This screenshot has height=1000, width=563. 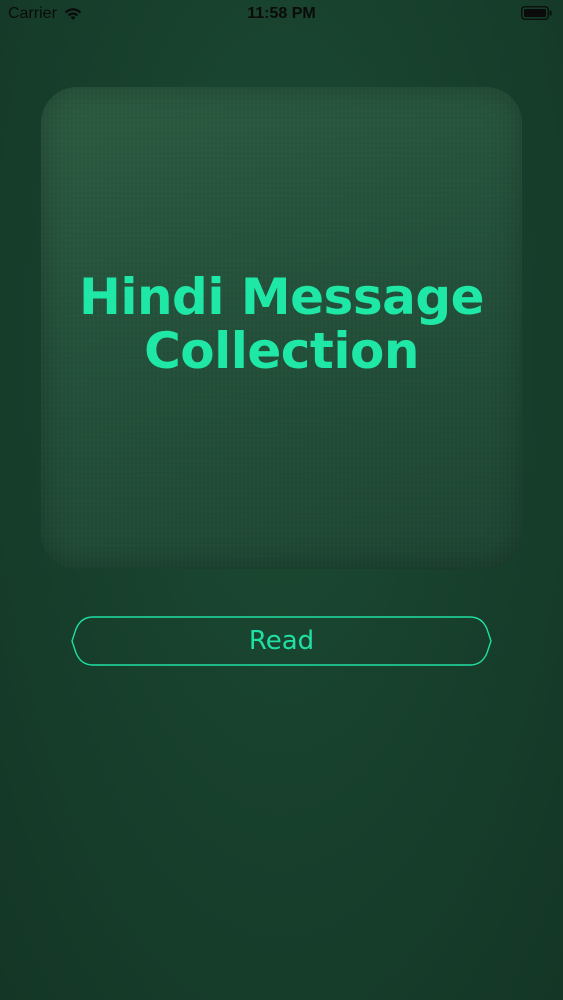 I want to click on battery-icon, so click(x=537, y=13).